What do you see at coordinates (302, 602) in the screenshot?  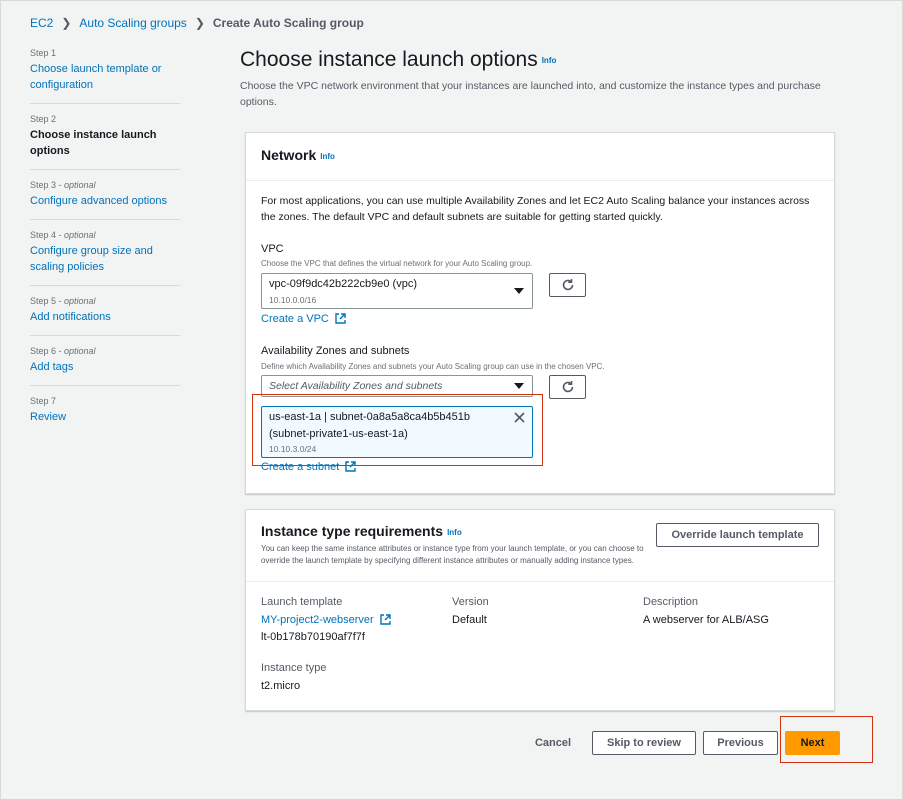 I see `launch-template-label: Launch template` at bounding box center [302, 602].